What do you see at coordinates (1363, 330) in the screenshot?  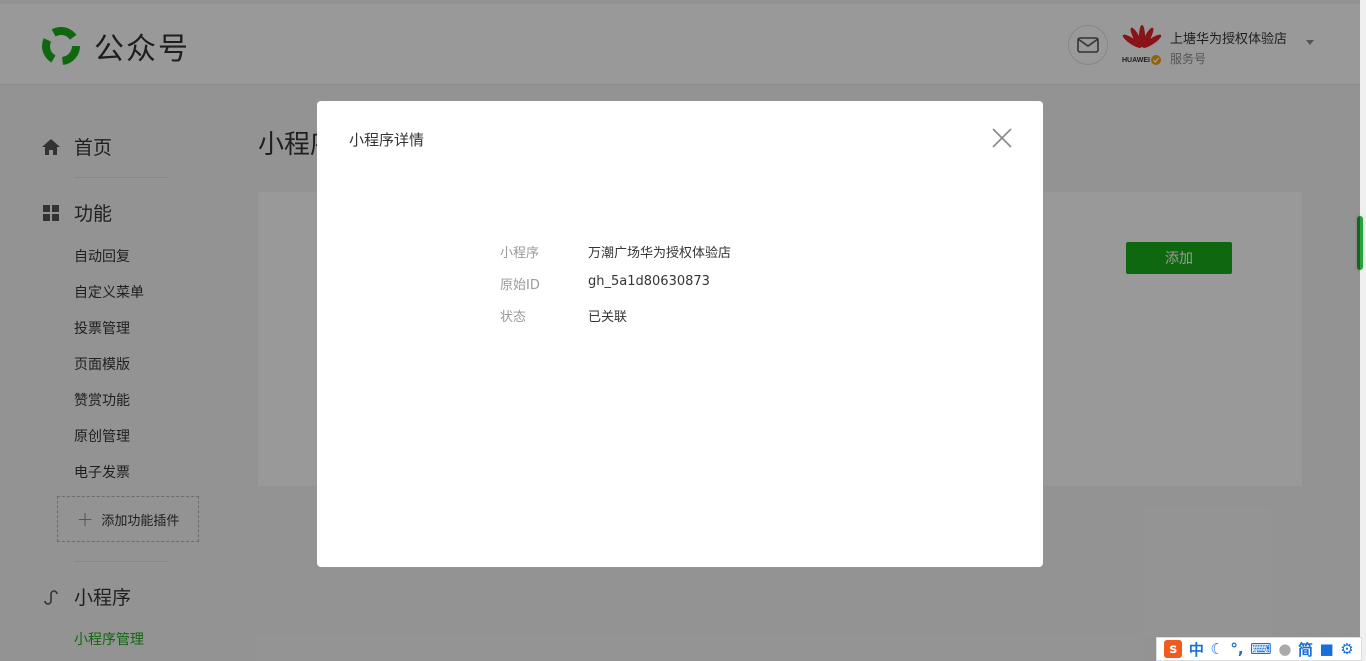 I see `scrollbar-track` at bounding box center [1363, 330].